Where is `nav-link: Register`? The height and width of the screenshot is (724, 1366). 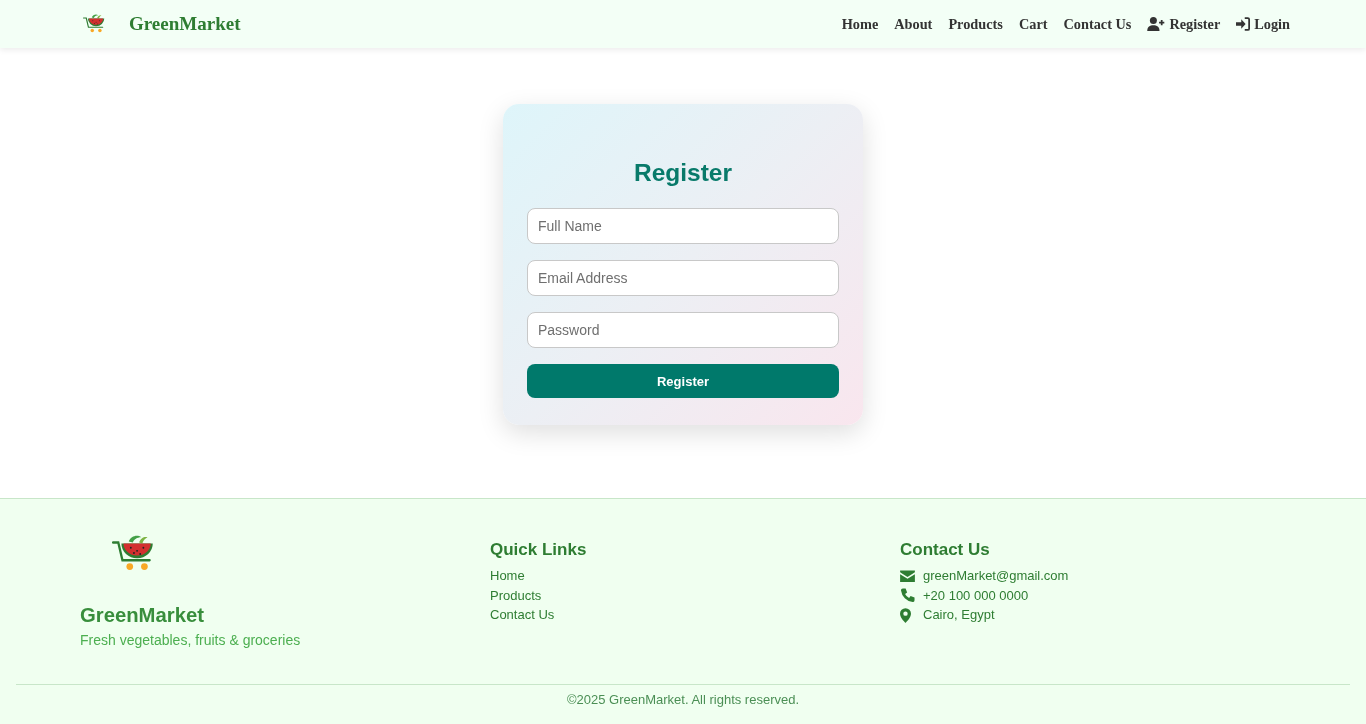 nav-link: Register is located at coordinates (1184, 24).